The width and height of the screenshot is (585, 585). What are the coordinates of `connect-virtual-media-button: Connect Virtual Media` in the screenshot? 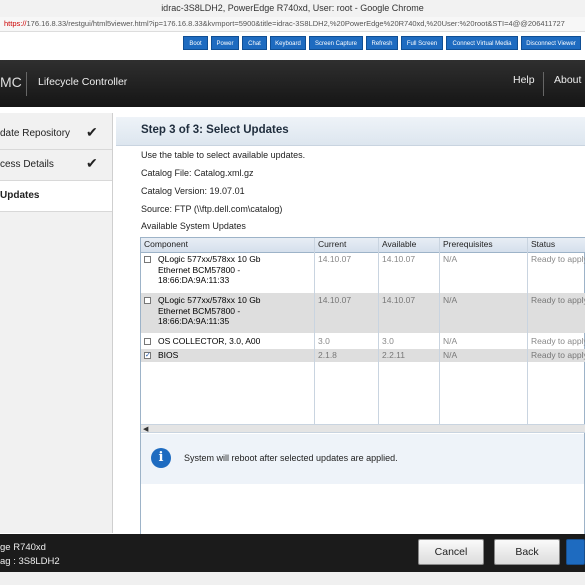 It's located at (482, 43).